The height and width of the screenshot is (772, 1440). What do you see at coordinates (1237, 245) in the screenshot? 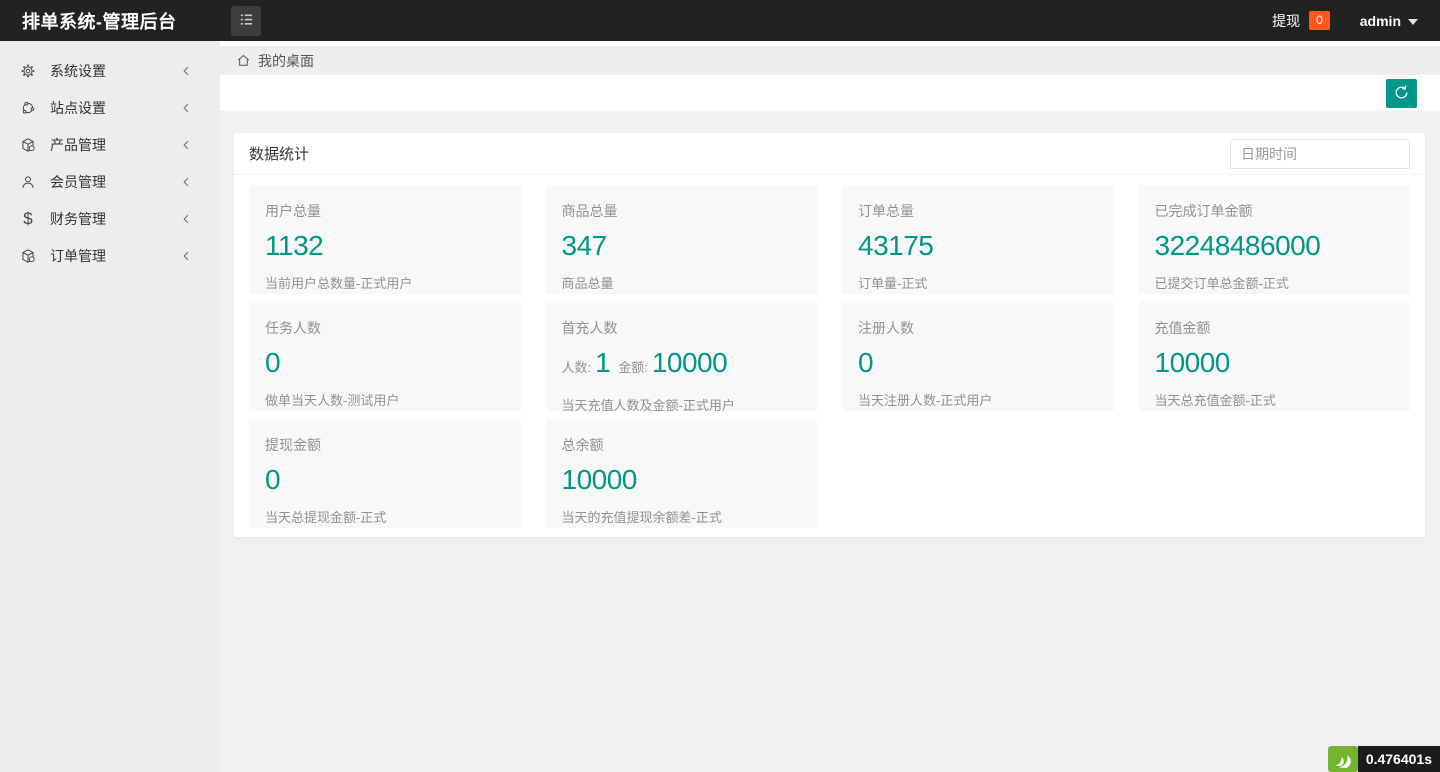
I see `stat-card-value: 32248486000` at bounding box center [1237, 245].